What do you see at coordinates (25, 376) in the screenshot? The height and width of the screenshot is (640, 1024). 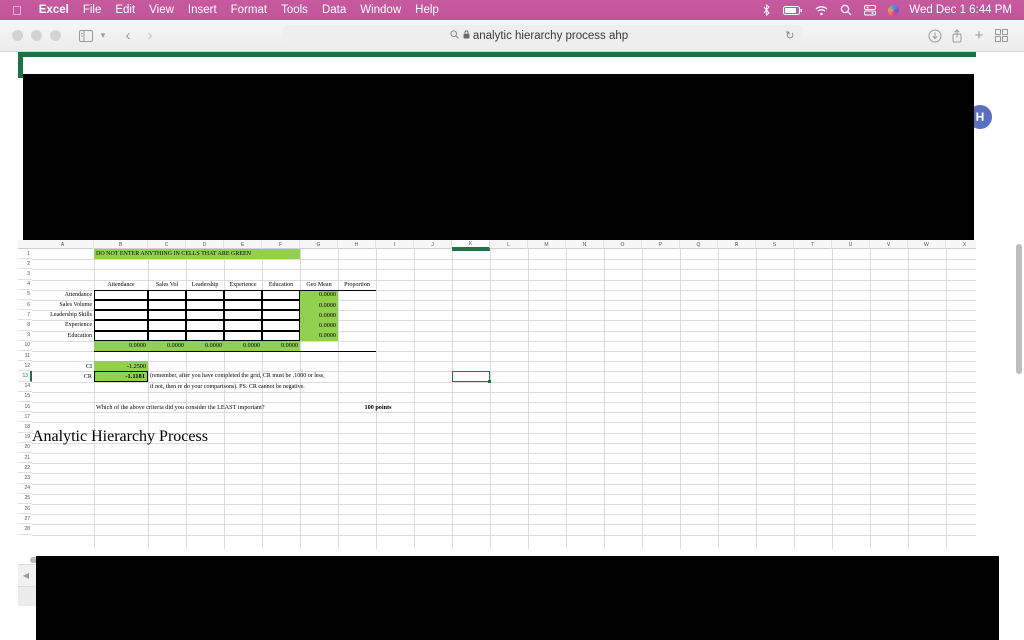 I see `row-header-13: 13` at bounding box center [25, 376].